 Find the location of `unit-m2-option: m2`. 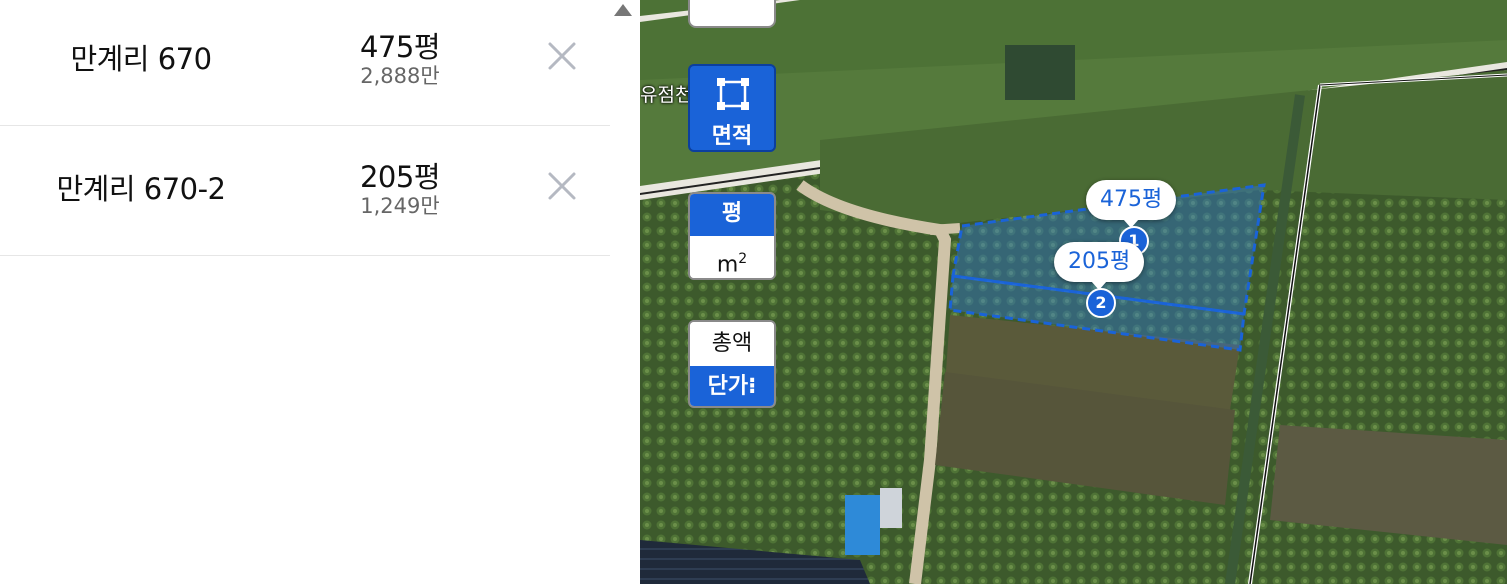

unit-m2-option: m2 is located at coordinates (732, 257).